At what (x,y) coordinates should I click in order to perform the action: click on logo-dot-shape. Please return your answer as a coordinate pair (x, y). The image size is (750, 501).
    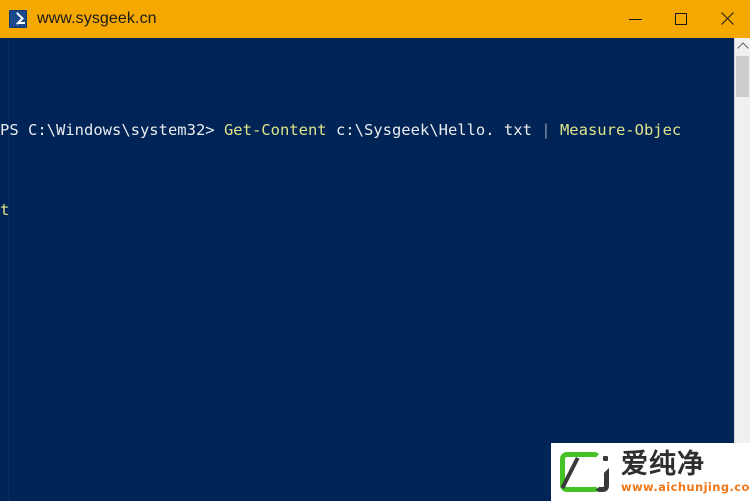
    Looking at the image, I should click on (605, 458).